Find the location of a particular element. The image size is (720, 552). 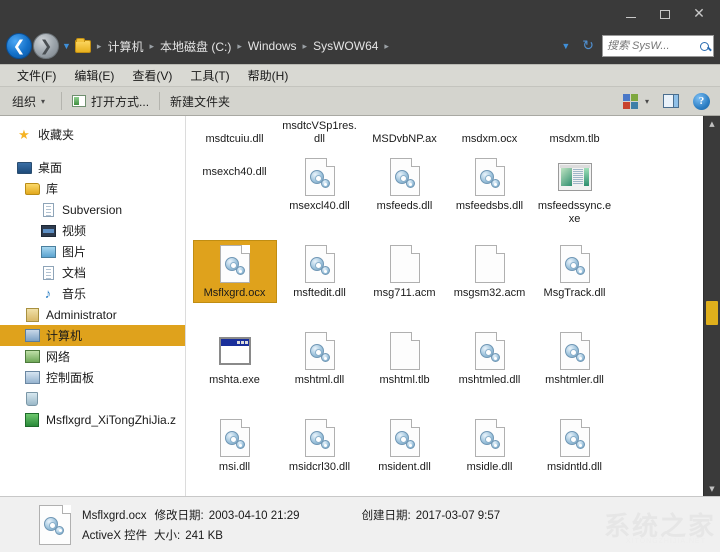

file-item-body: mshta.exe is located at coordinates (235, 358).